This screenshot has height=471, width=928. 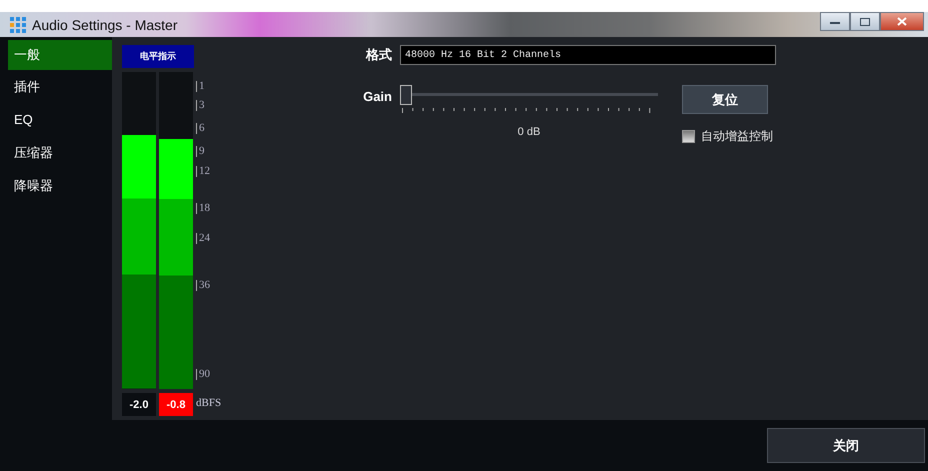 I want to click on scale-label: 1, so click(x=200, y=86).